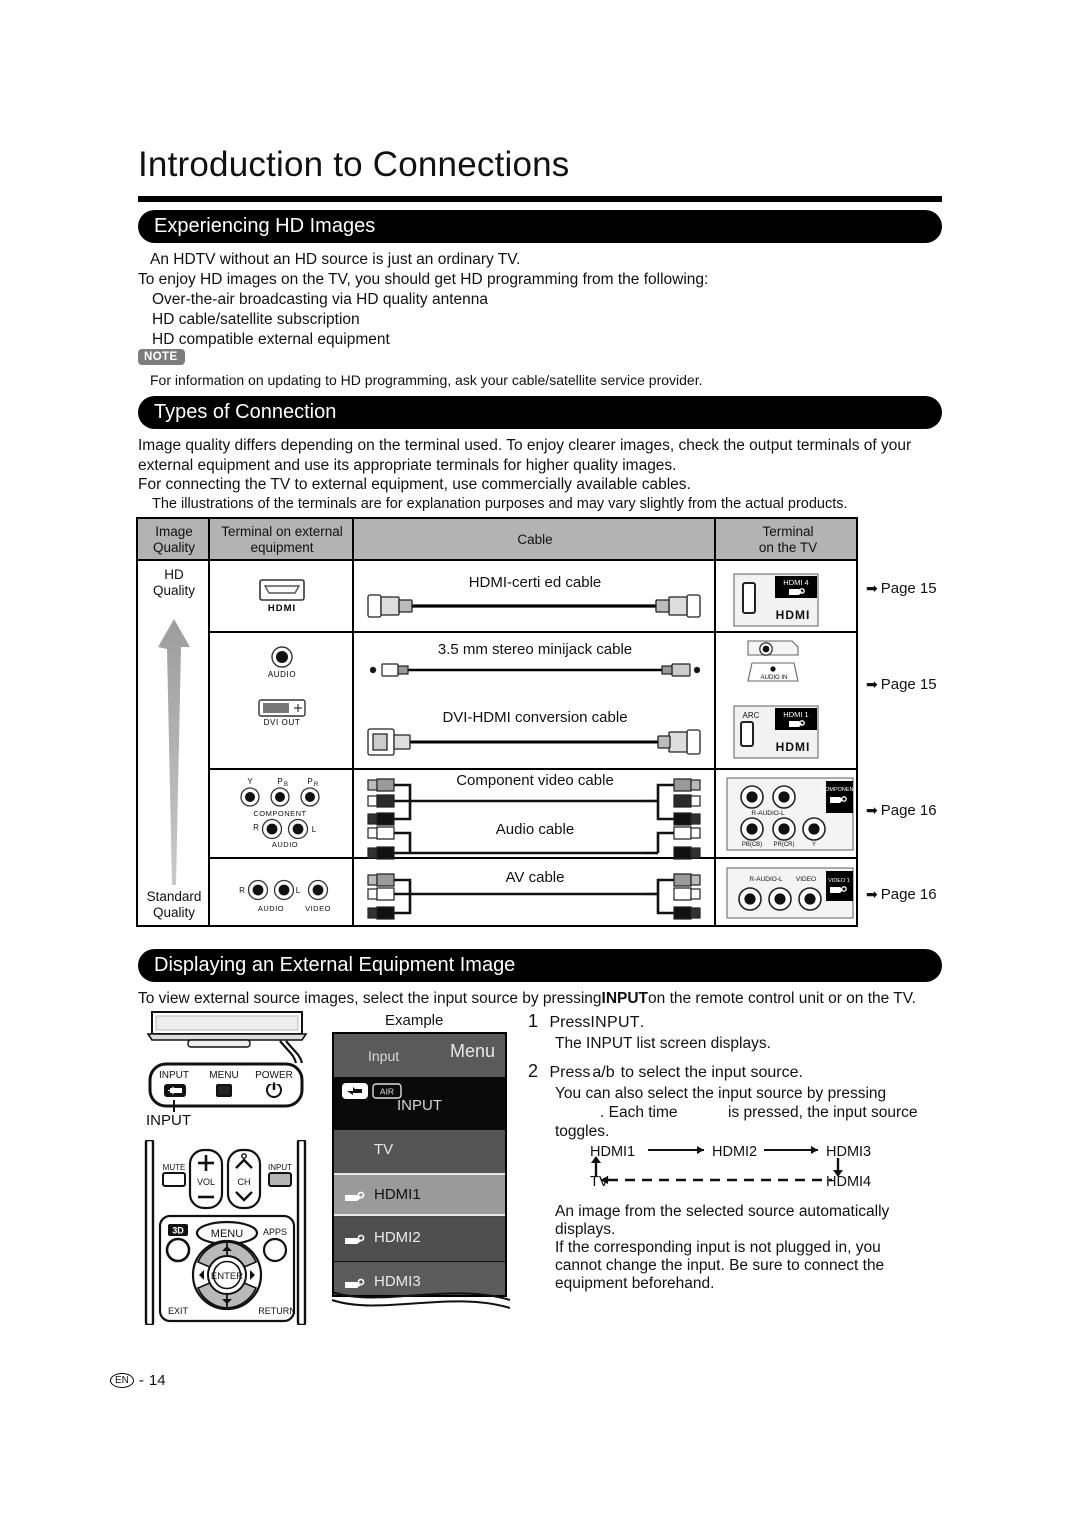 Image resolution: width=1080 pixels, height=1527 pixels. What do you see at coordinates (283, 814) in the screenshot?
I see `external-terminal-component: Y P B P R COMPONENT R L AUDIO` at bounding box center [283, 814].